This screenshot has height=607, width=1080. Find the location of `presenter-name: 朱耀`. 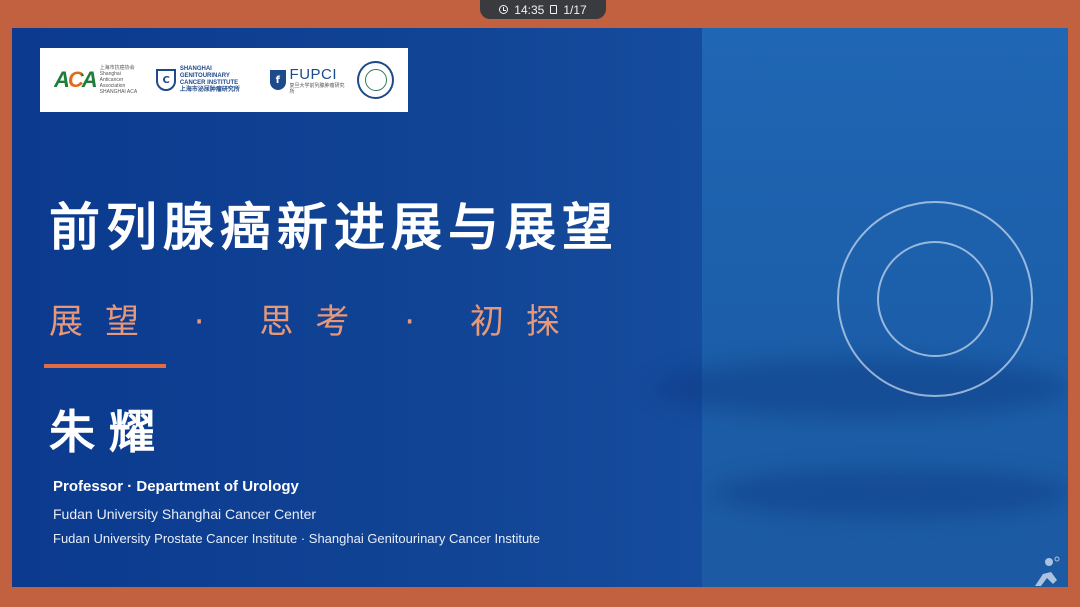

presenter-name: 朱耀 is located at coordinates (109, 432).